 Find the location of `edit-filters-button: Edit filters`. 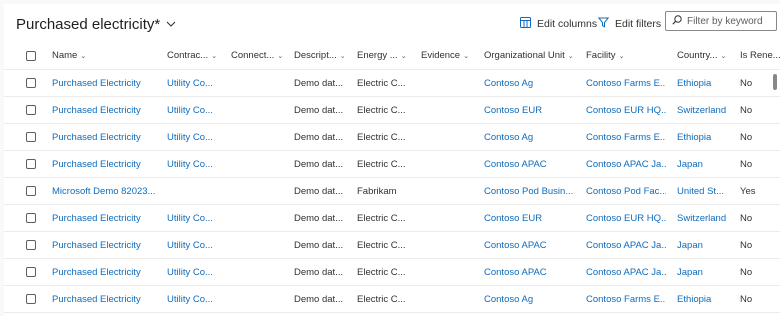

edit-filters-button: Edit filters is located at coordinates (629, 24).